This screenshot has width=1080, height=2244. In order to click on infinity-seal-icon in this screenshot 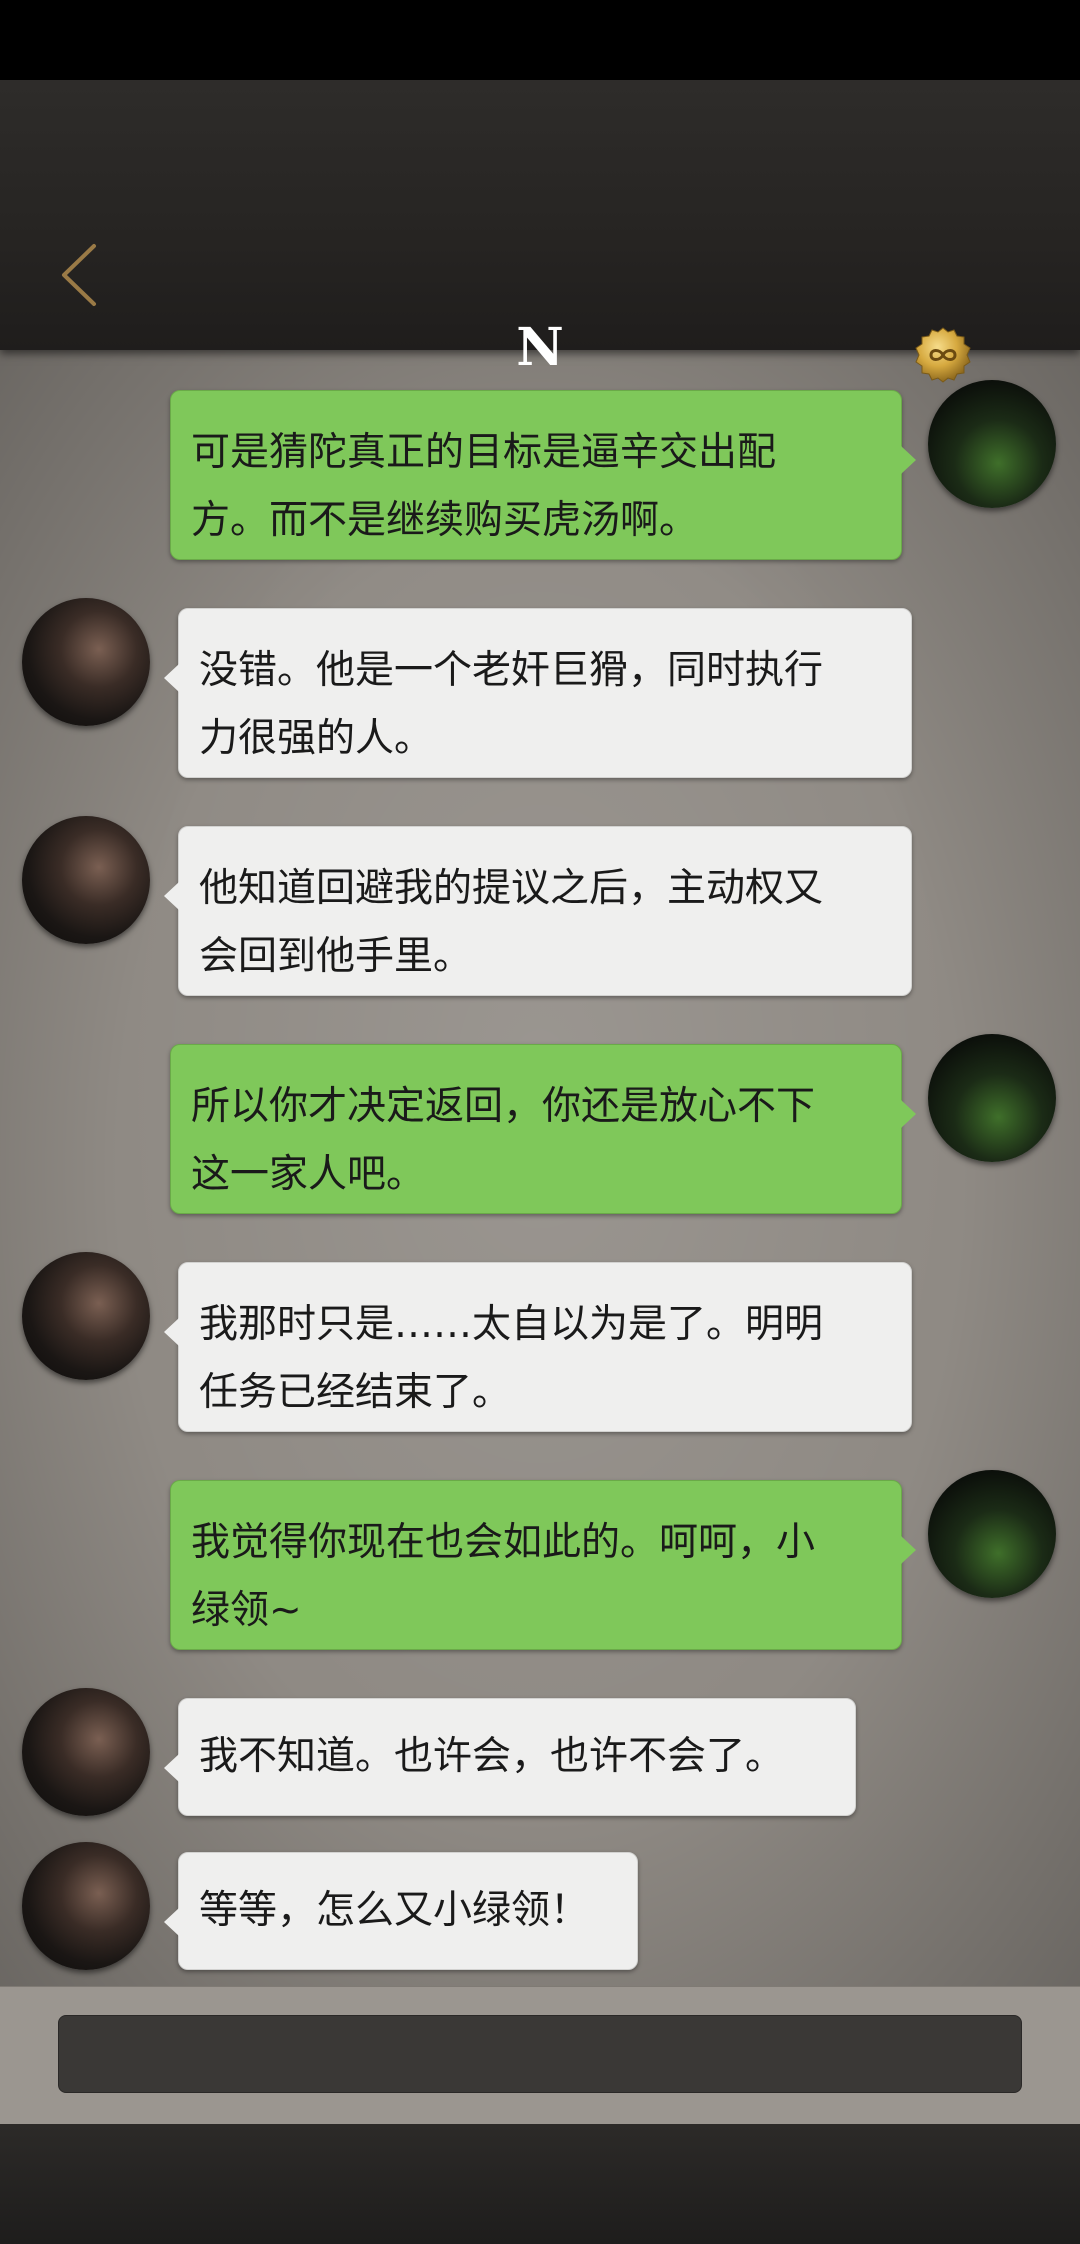, I will do `click(943, 355)`.